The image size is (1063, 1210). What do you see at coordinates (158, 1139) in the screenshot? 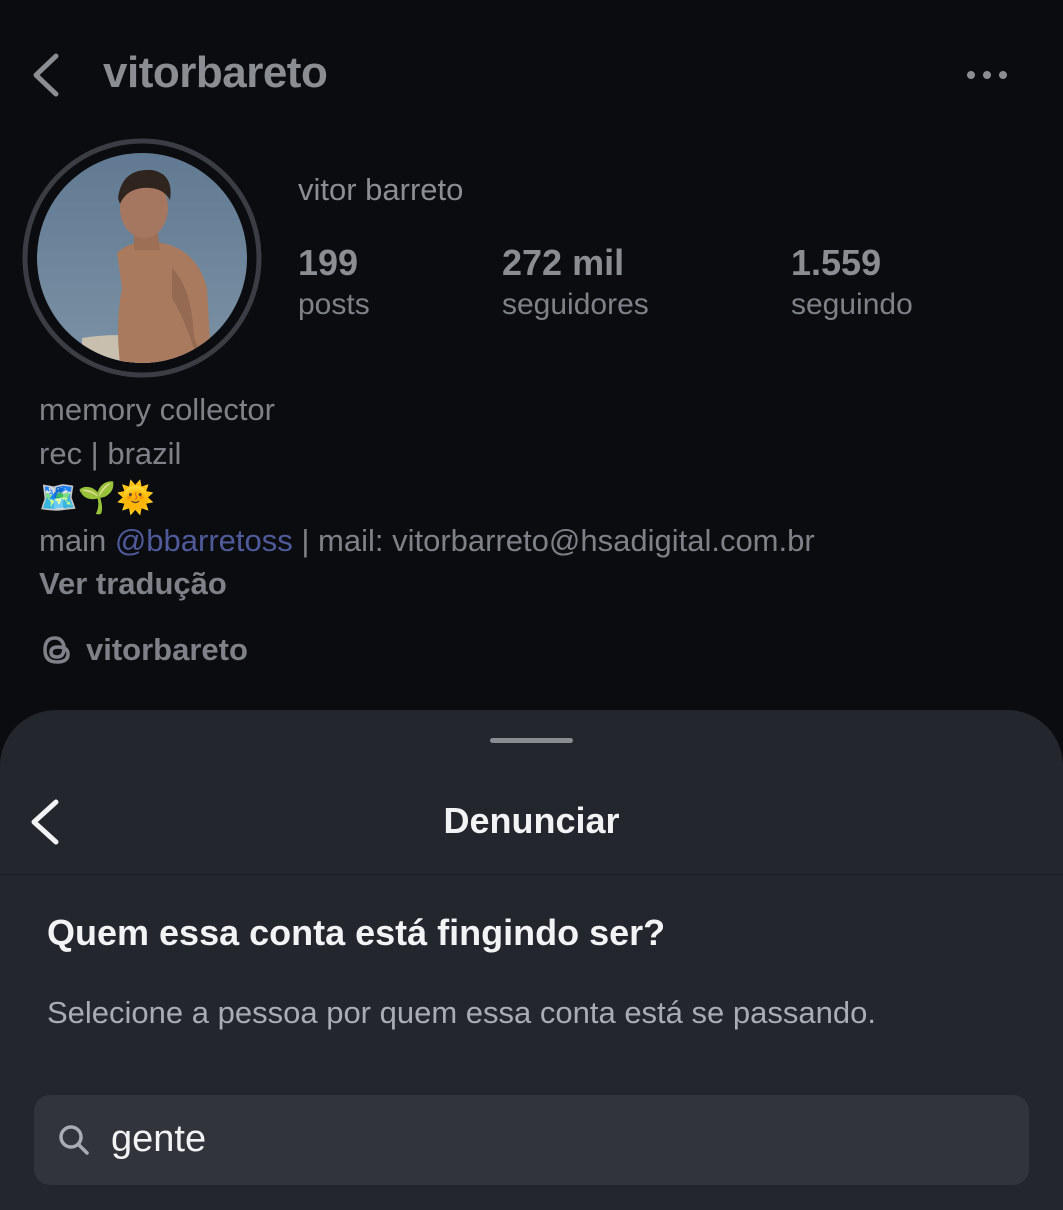
I see `search-input-value: gente` at bounding box center [158, 1139].